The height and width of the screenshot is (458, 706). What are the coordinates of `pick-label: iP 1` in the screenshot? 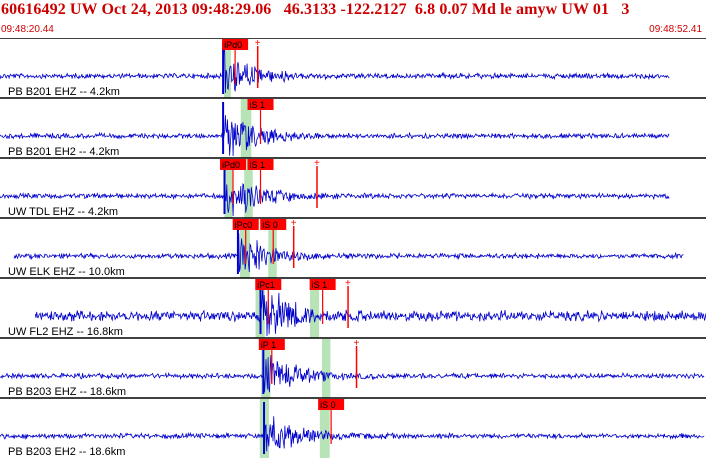 It's located at (268, 345).